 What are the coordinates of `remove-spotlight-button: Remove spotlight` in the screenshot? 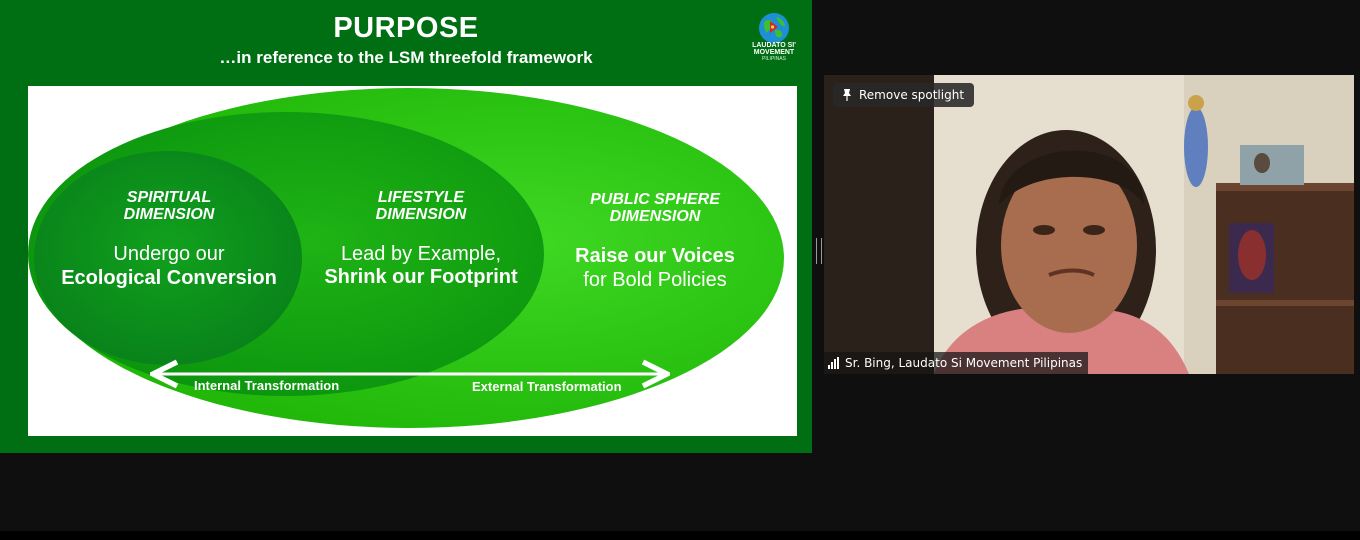 It's located at (904, 95).